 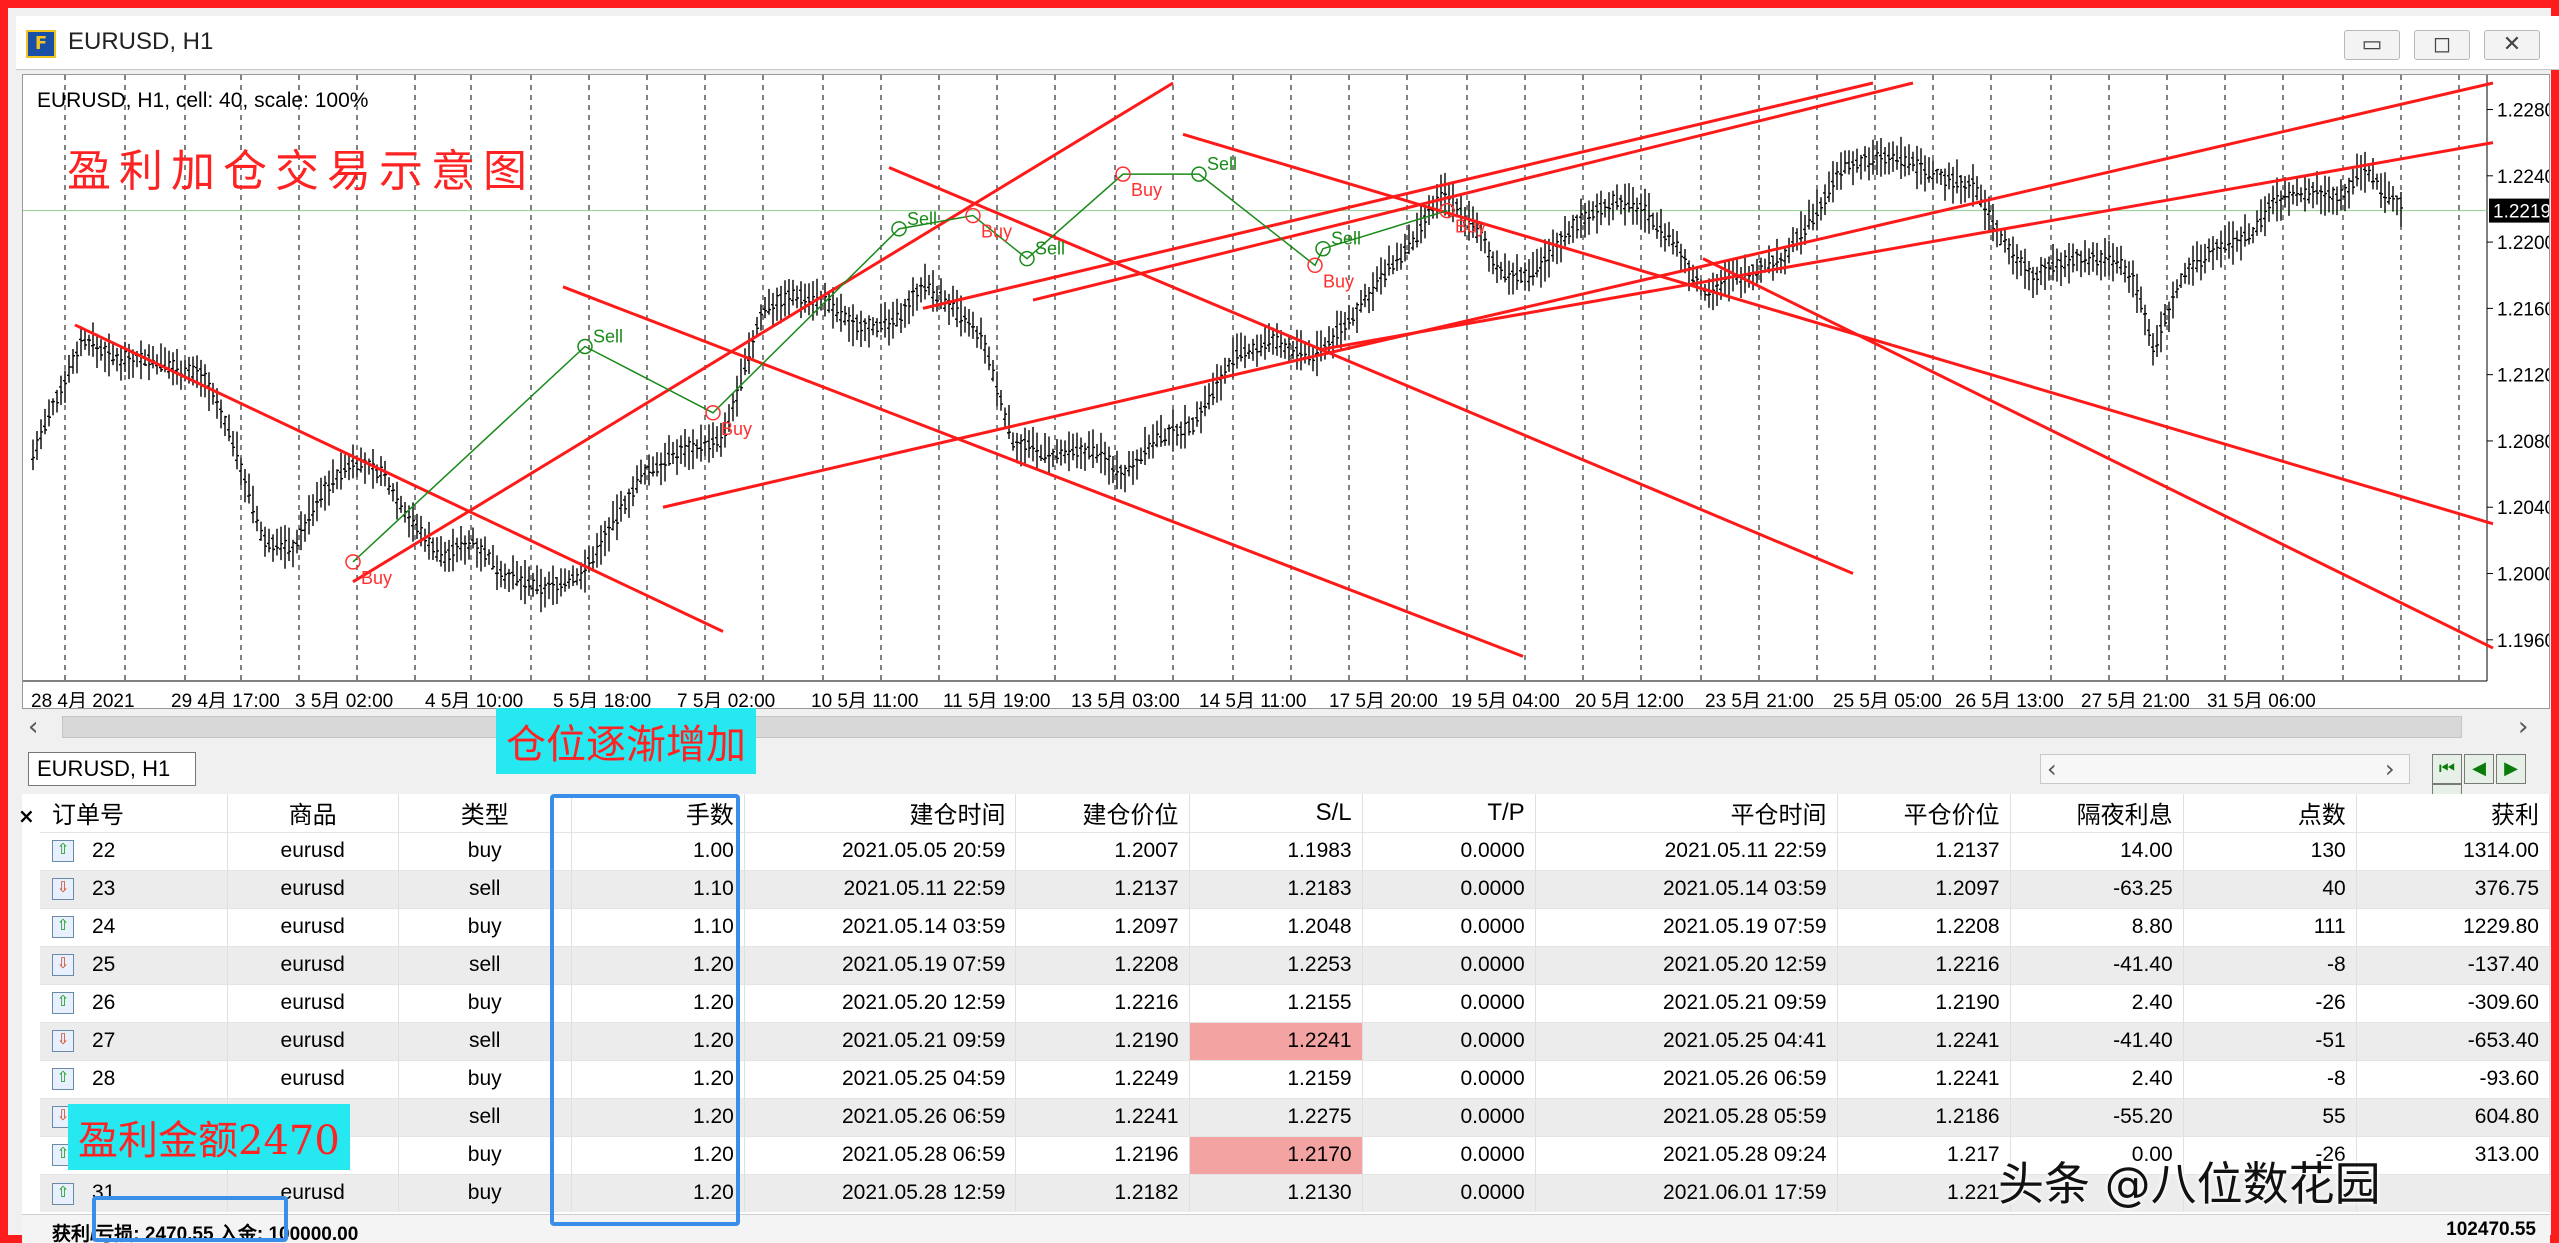 What do you see at coordinates (2097, 813) in the screenshot?
I see `column-header: 隔夜利息` at bounding box center [2097, 813].